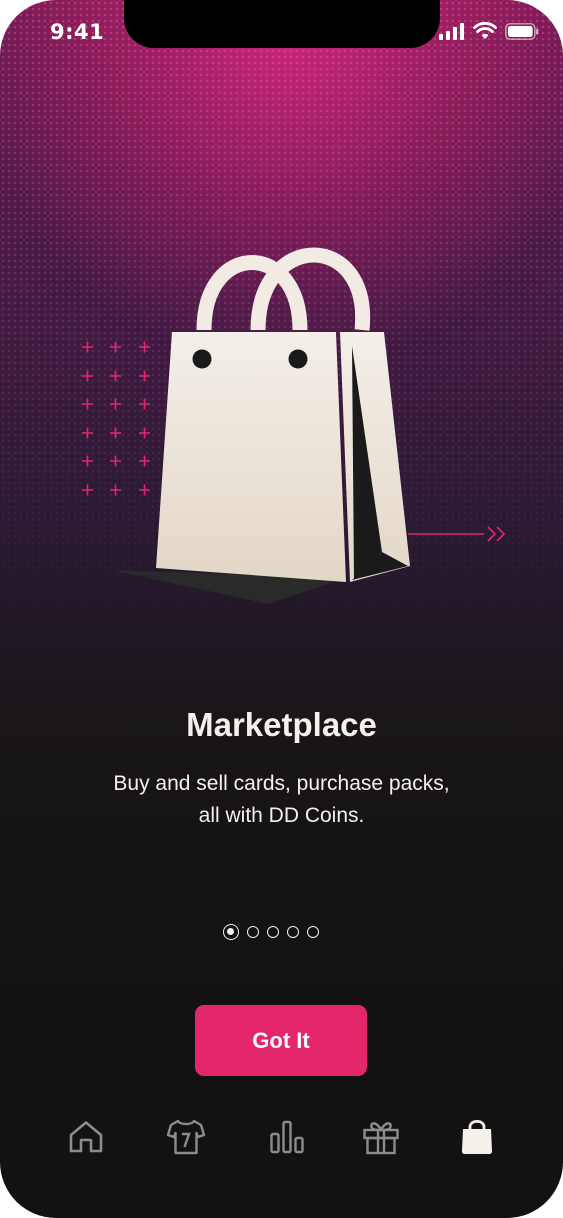 Image resolution: width=563 pixels, height=1218 pixels. I want to click on device-notch, so click(282, 24).